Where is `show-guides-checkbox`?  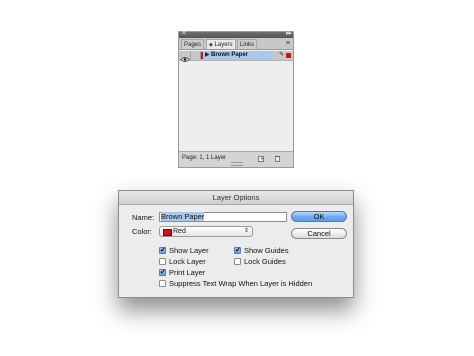 show-guides-checkbox is located at coordinates (237, 250).